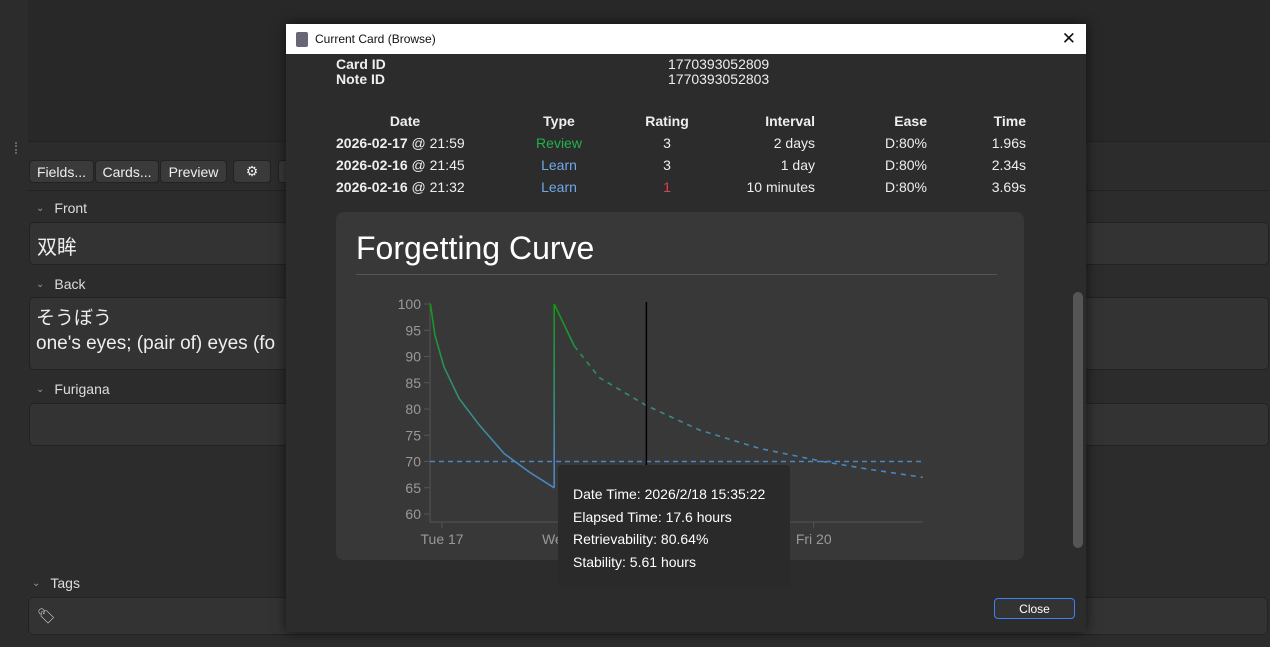 Image resolution: width=1270 pixels, height=647 pixels. I want to click on col-interval: Interval, so click(790, 121).